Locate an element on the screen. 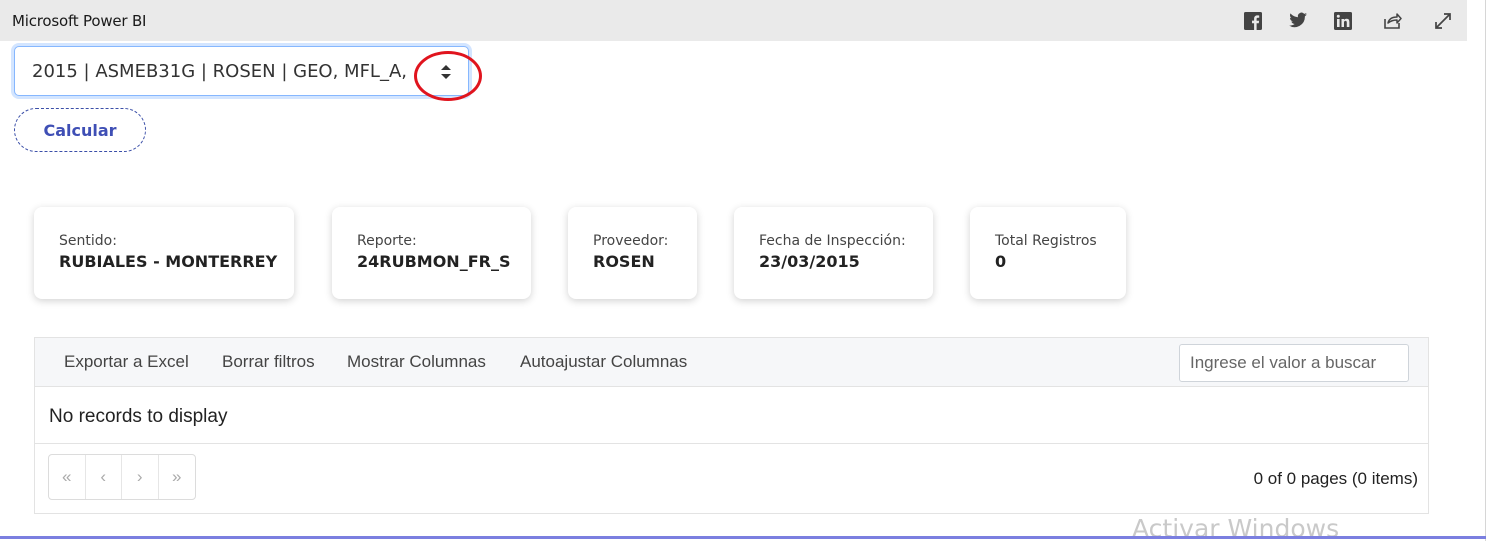 The width and height of the screenshot is (1512, 541). card-fecha-inspeccion: Fecha de Inspección: 23/03/2015 is located at coordinates (833, 253).